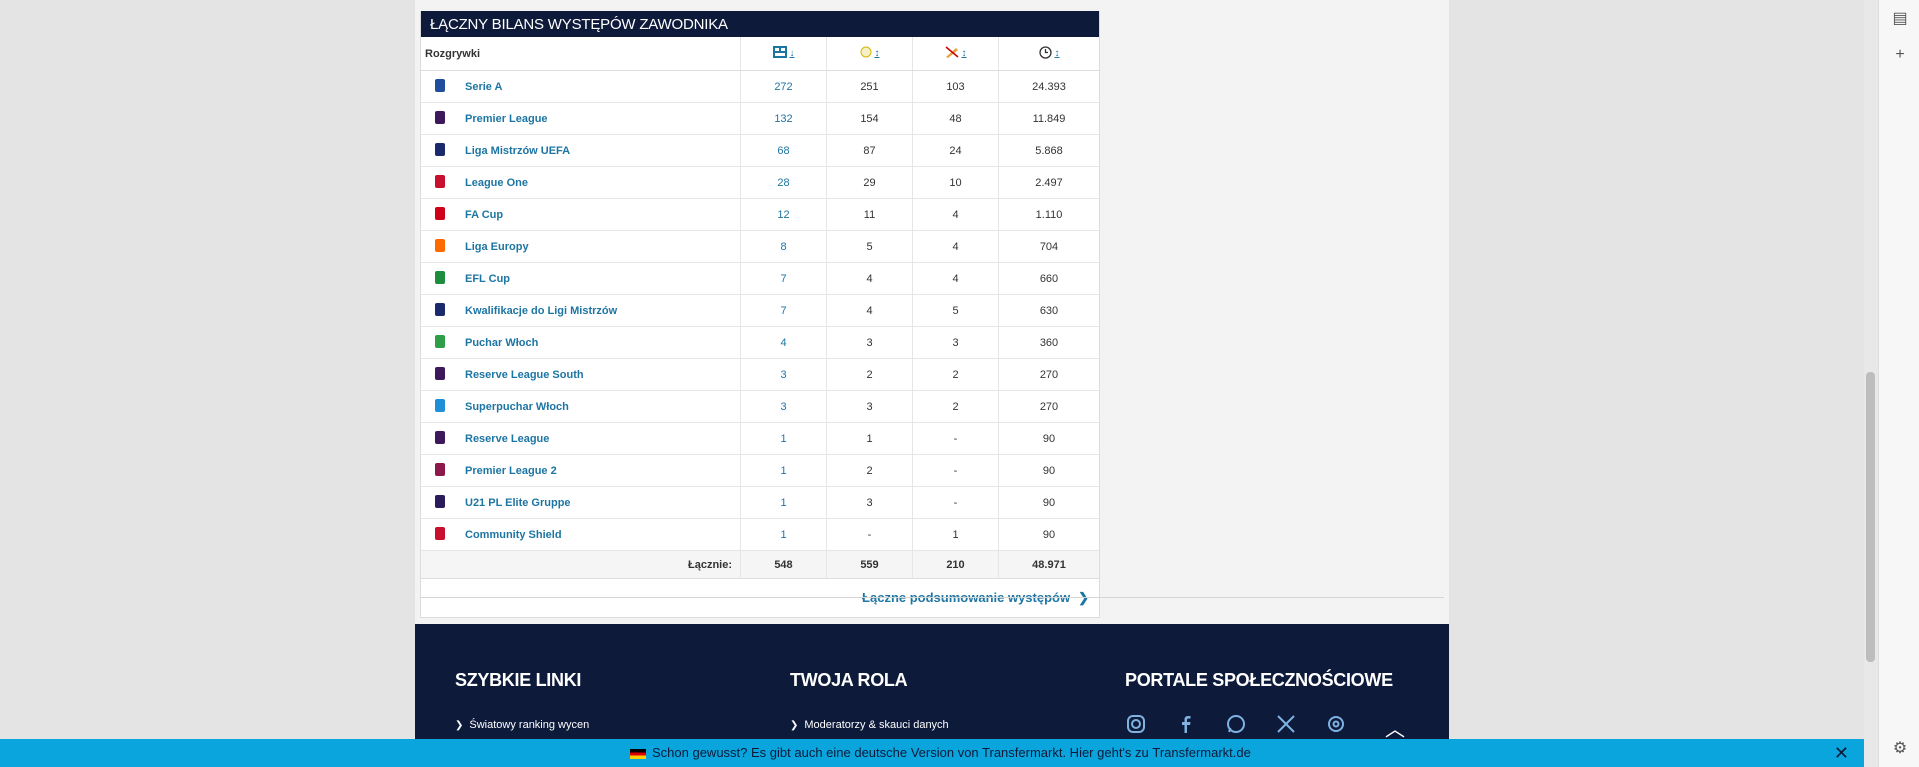  What do you see at coordinates (760, 598) in the screenshot?
I see `summary-link: Łączne podsumowanie występów❯` at bounding box center [760, 598].